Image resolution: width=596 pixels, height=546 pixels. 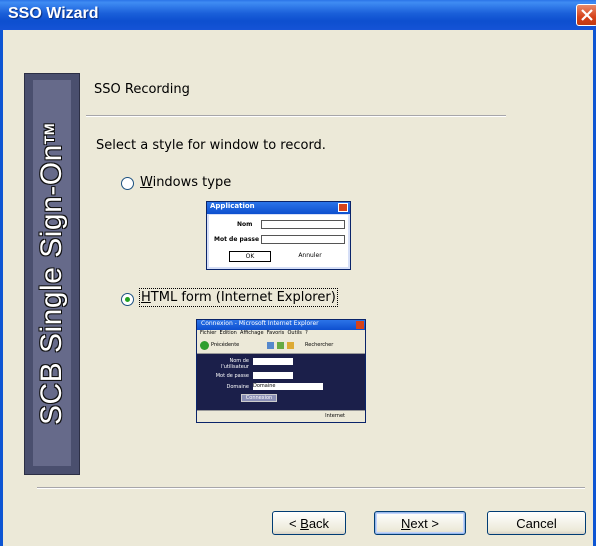 I want to click on product-banner: SCB Single Sign-OnTM, so click(x=52, y=274).